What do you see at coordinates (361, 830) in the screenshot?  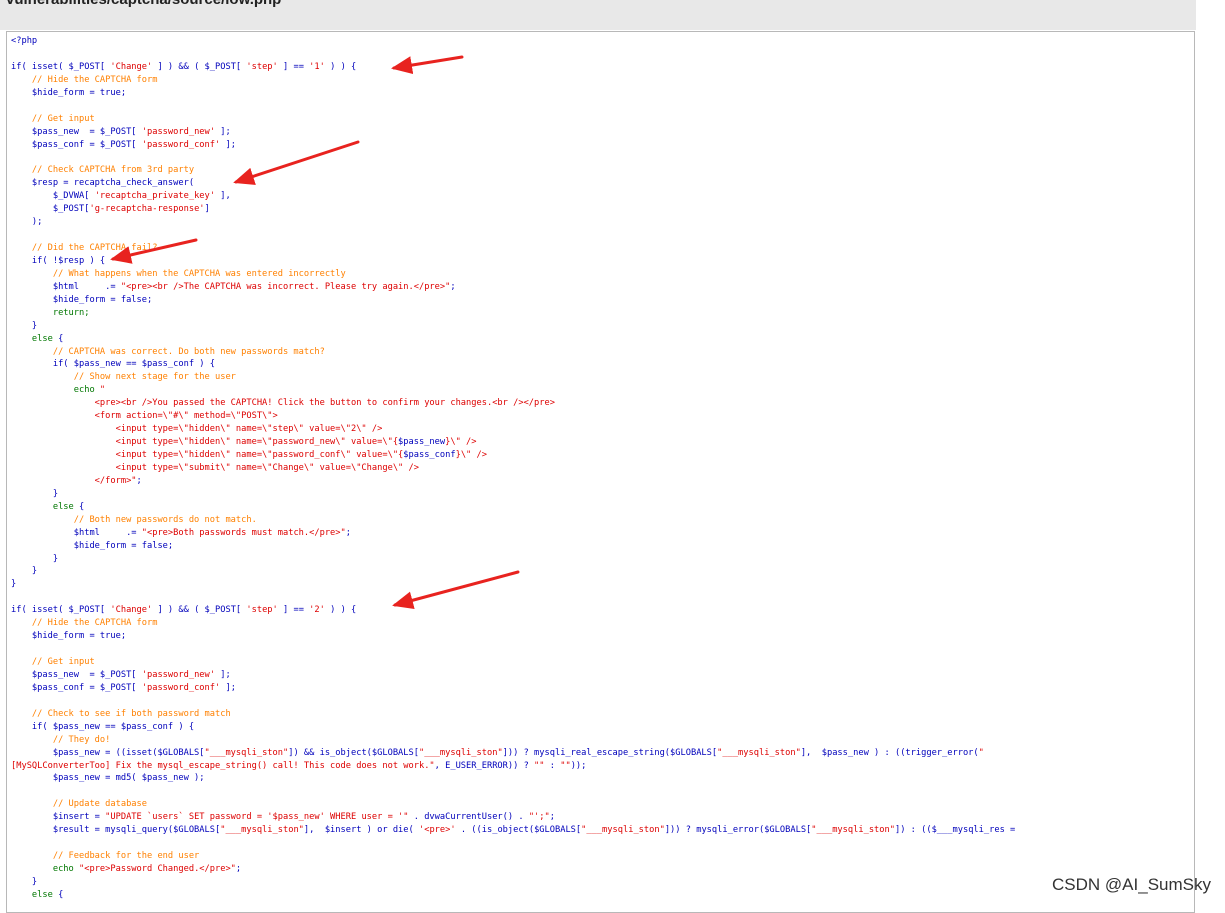 I see `code-token: ], $insert ) or die(` at bounding box center [361, 830].